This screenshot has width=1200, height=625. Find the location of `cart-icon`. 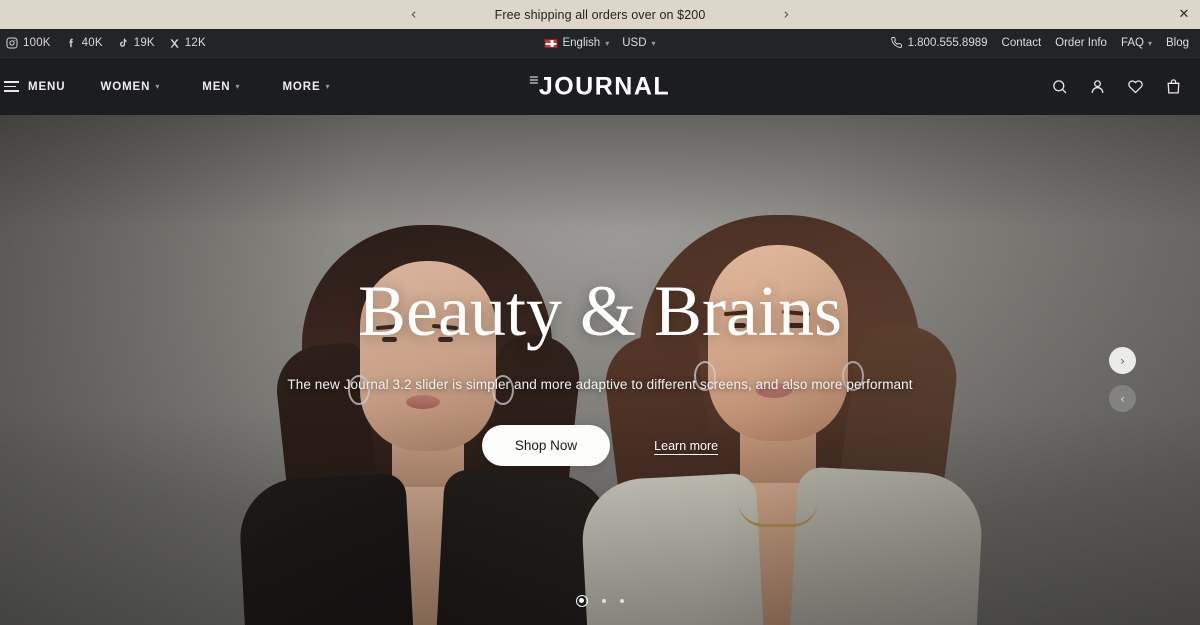

cart-icon is located at coordinates (1173, 86).